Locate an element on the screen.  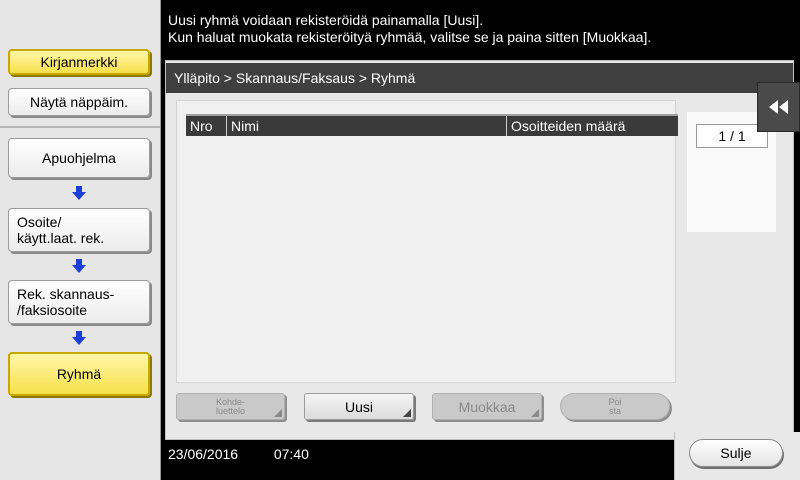
step-scan-fax-line1: Rek. skannaus- is located at coordinates (66, 294).